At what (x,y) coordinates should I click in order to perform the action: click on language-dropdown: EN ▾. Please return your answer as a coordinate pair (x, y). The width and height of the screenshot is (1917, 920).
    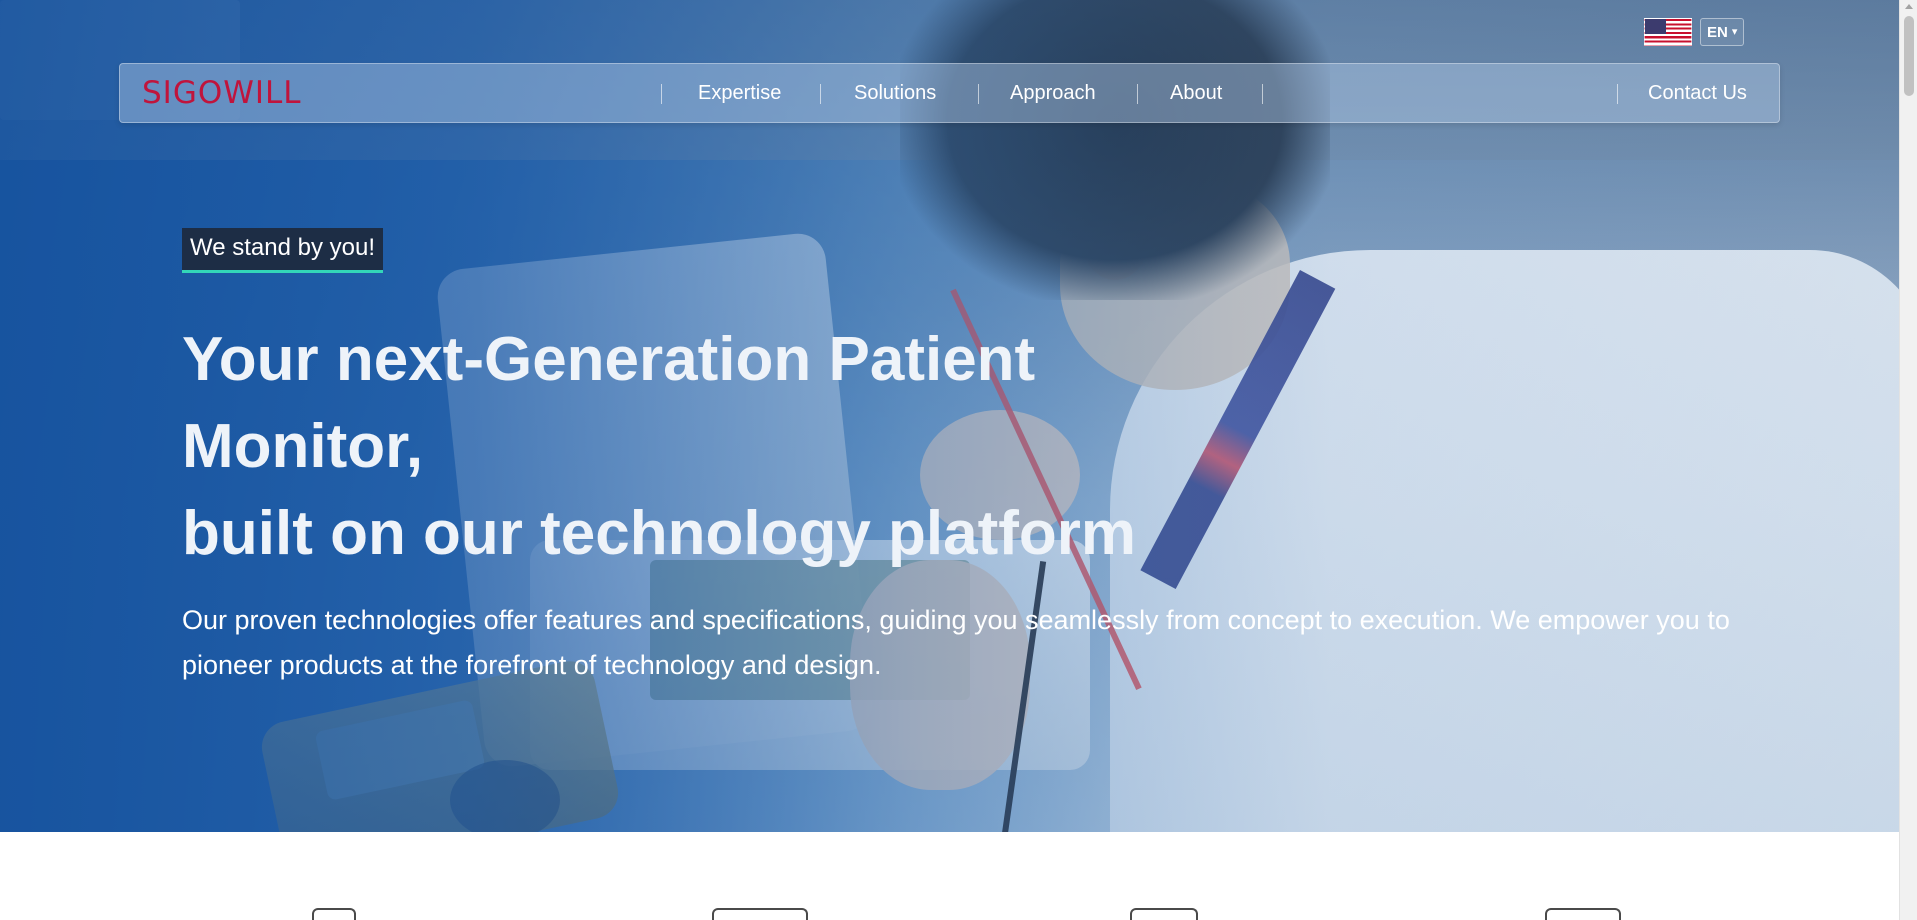
    Looking at the image, I should click on (1722, 32).